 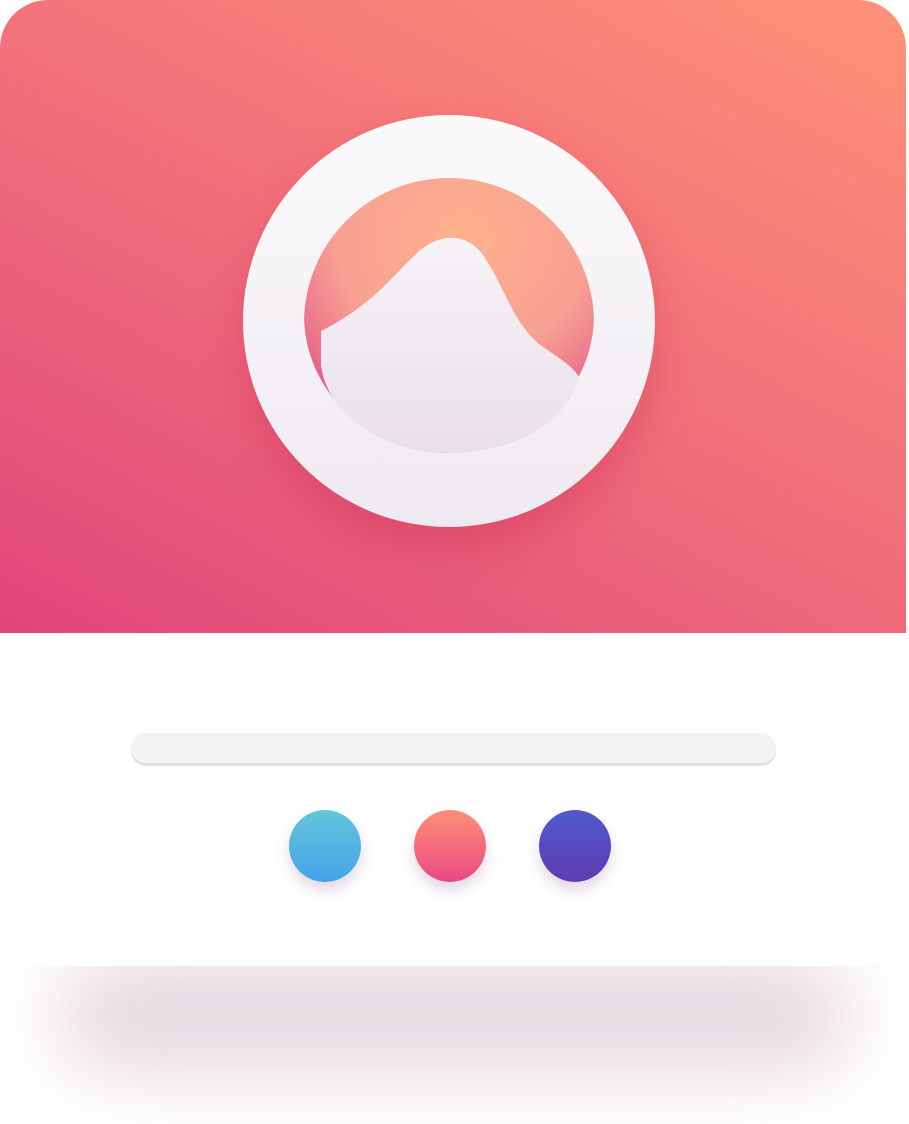 I want to click on card-shadow, so click(x=455, y=1015).